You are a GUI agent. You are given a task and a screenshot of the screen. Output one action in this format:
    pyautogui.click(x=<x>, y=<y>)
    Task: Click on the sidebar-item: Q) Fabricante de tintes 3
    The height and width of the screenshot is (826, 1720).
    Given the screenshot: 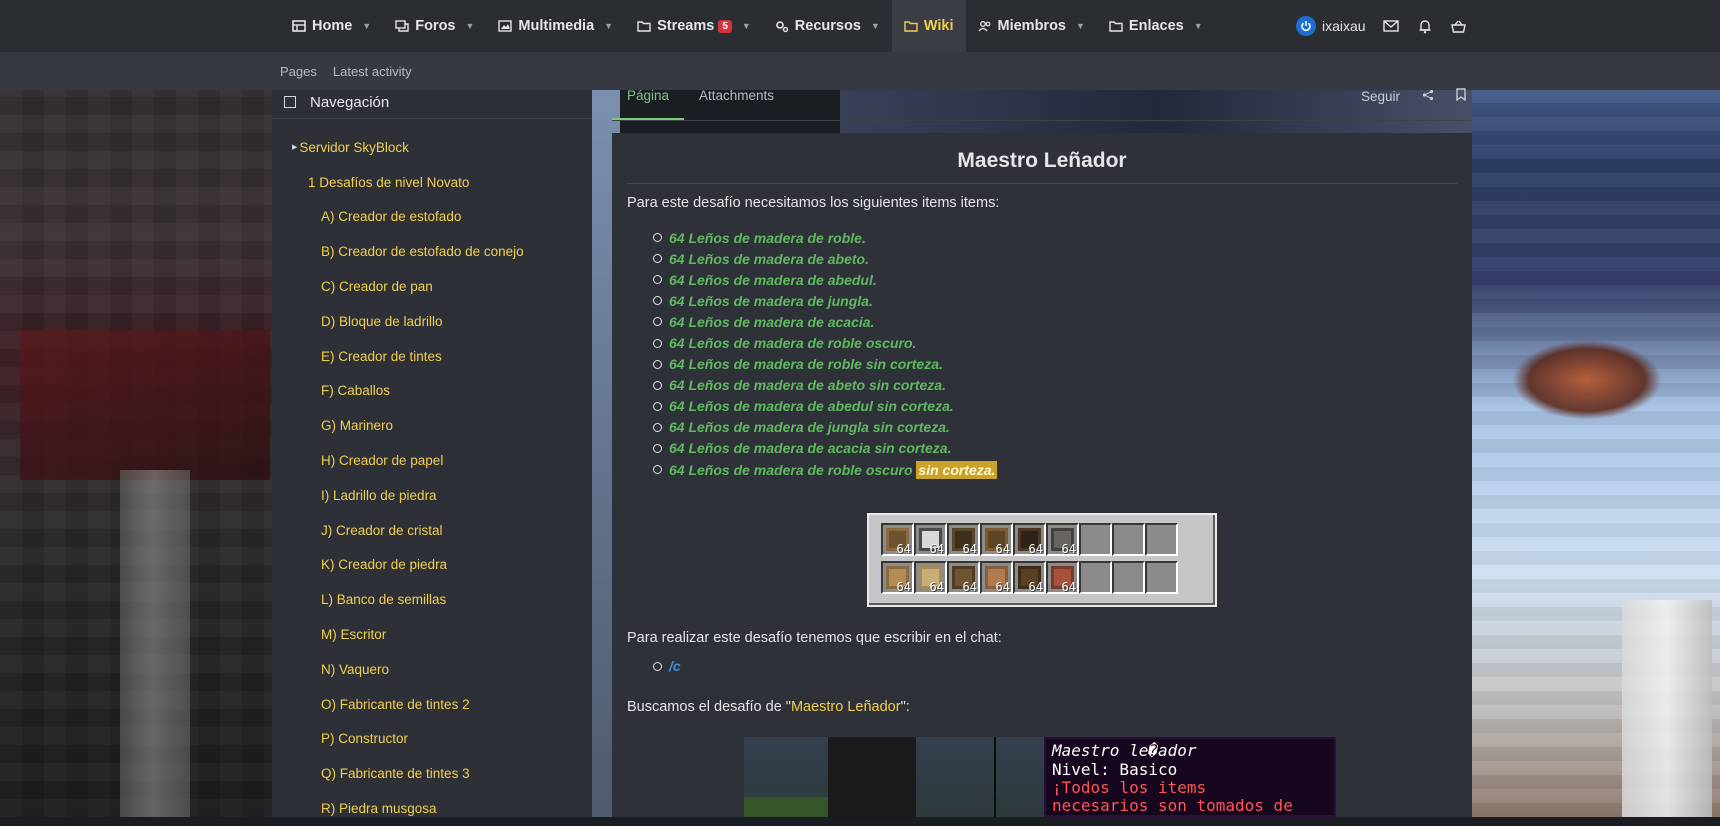 What is the action you would take?
    pyautogui.click(x=432, y=773)
    